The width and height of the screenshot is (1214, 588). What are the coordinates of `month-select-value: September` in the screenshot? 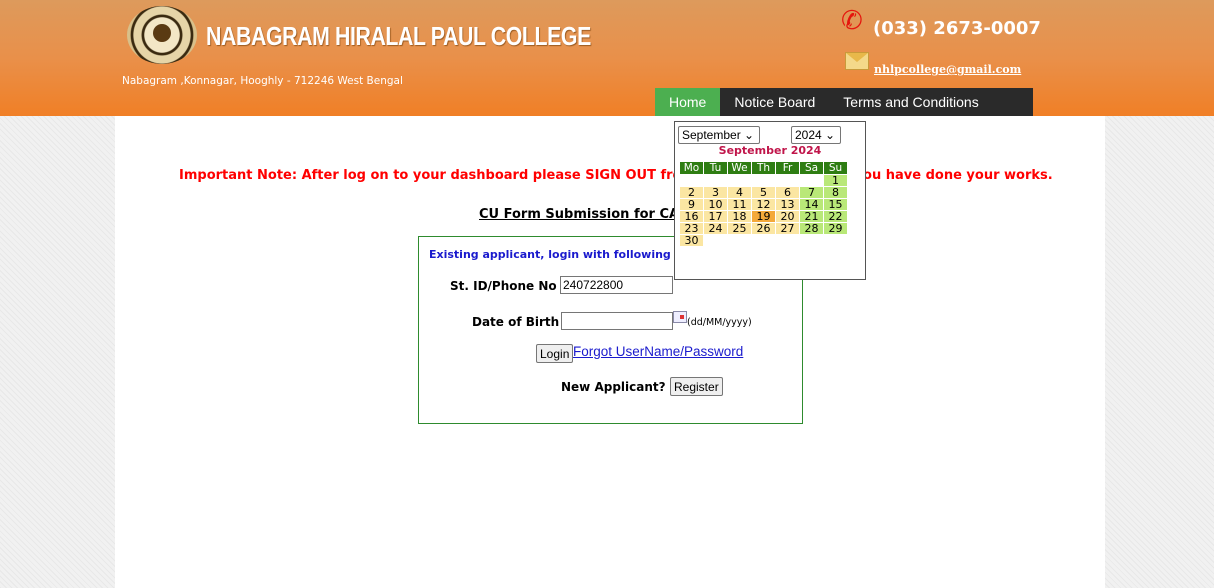 It's located at (711, 135).